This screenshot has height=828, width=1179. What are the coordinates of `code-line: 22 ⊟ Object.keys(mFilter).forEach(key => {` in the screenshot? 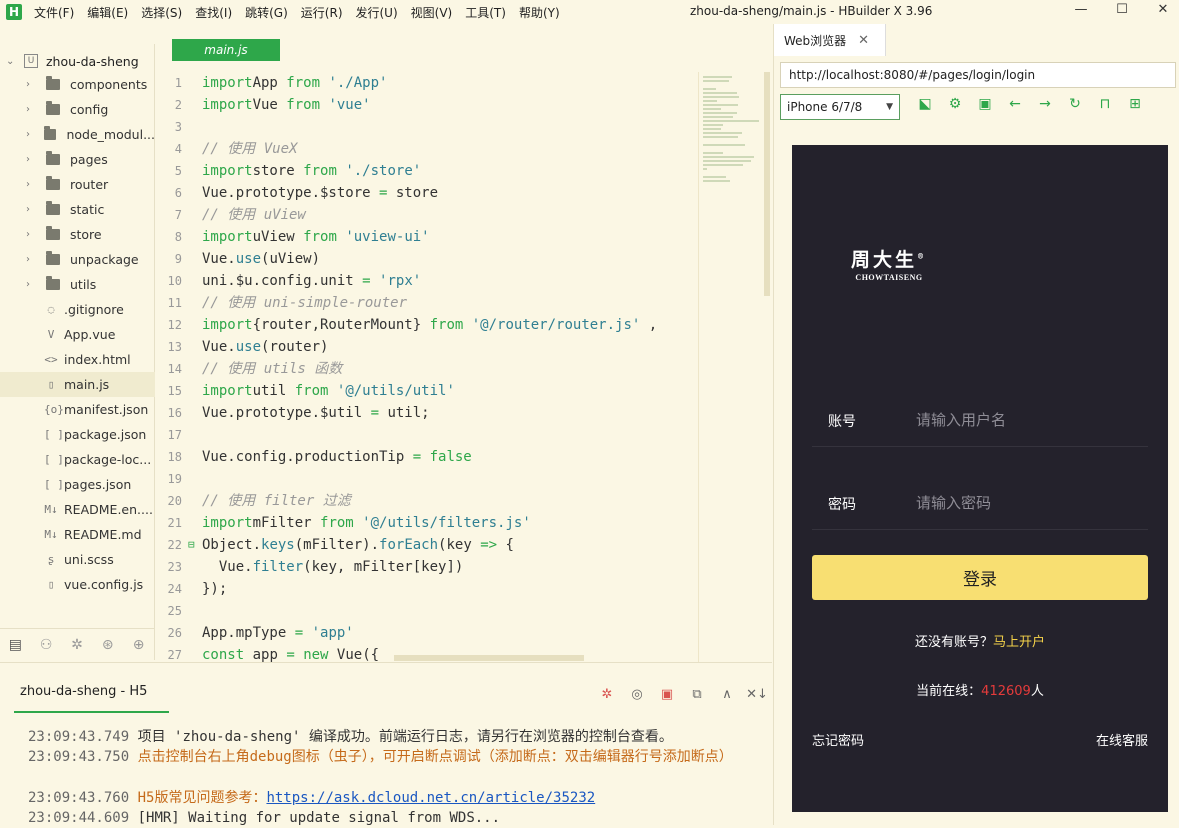 It's located at (426, 545).